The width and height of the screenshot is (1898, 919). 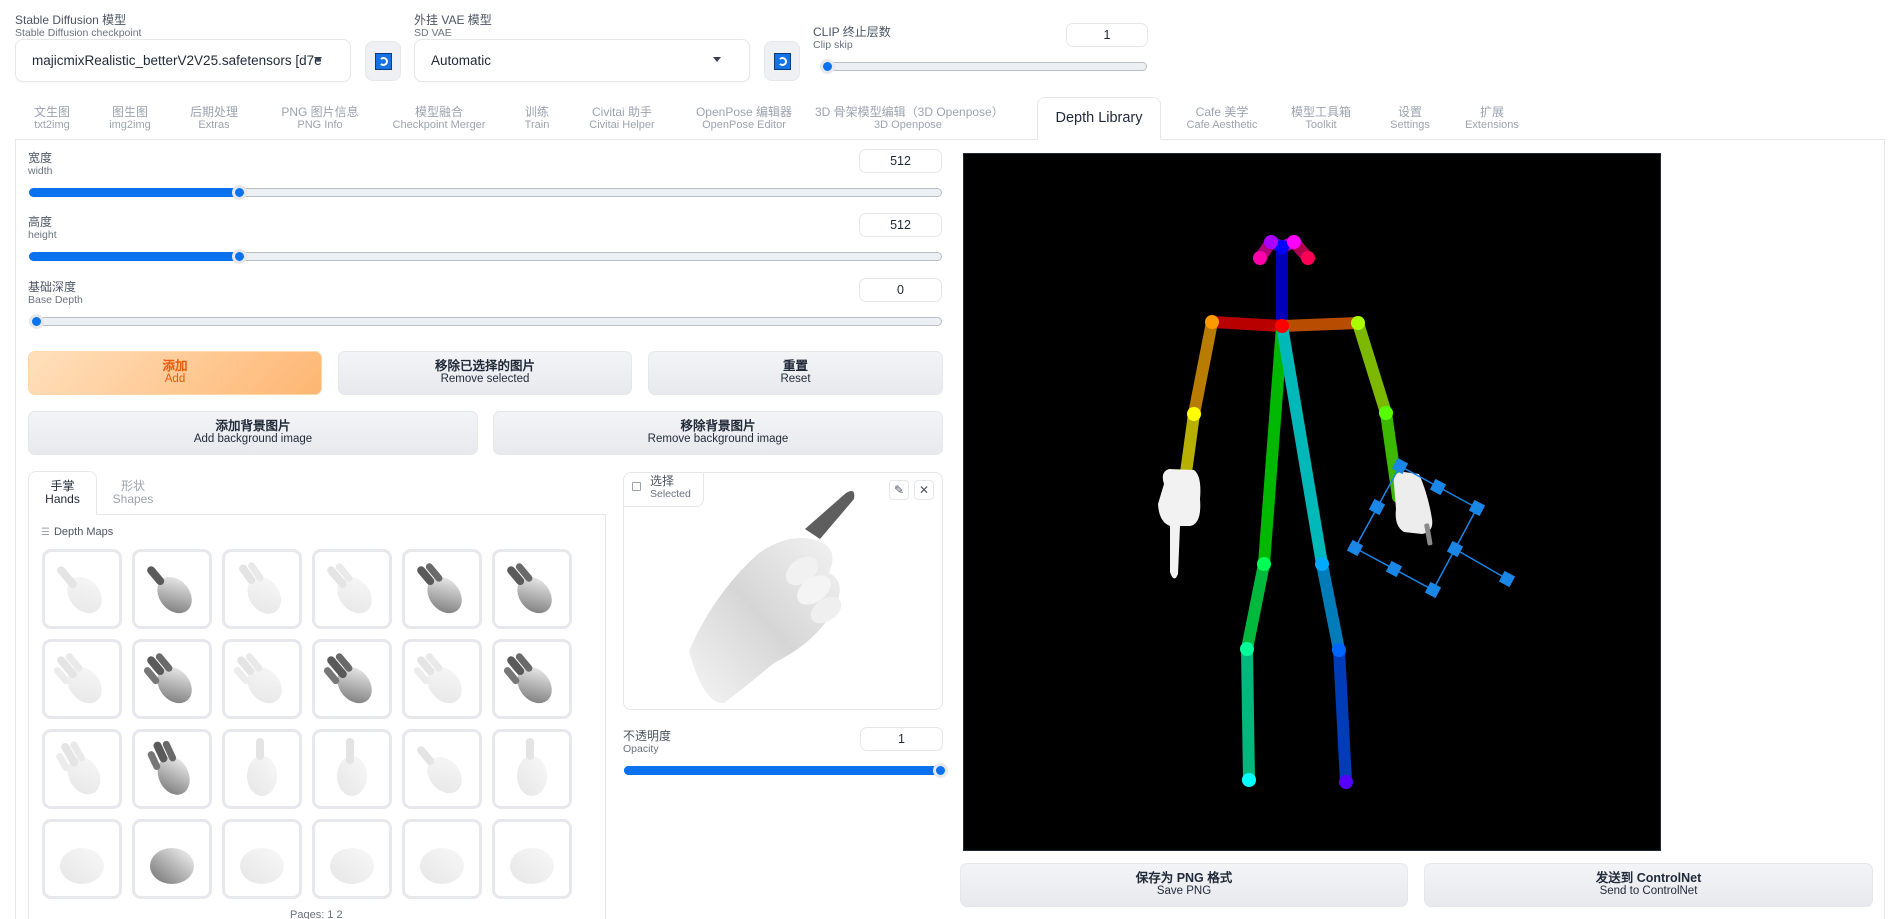 What do you see at coordinates (1264, 564) in the screenshot?
I see `joint-rhip` at bounding box center [1264, 564].